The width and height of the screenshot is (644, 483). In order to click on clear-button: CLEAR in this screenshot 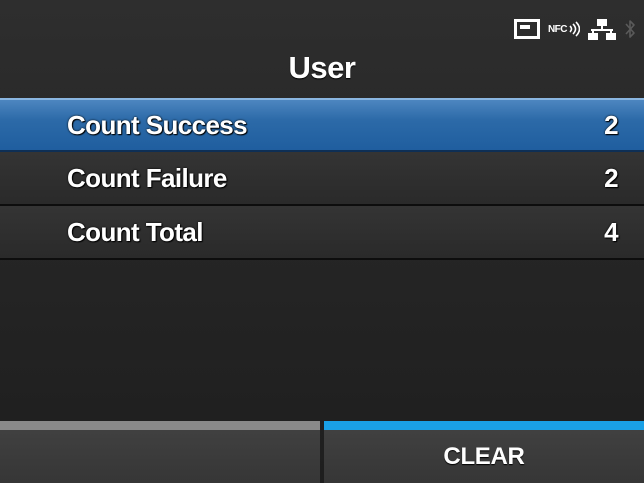, I will do `click(484, 452)`.